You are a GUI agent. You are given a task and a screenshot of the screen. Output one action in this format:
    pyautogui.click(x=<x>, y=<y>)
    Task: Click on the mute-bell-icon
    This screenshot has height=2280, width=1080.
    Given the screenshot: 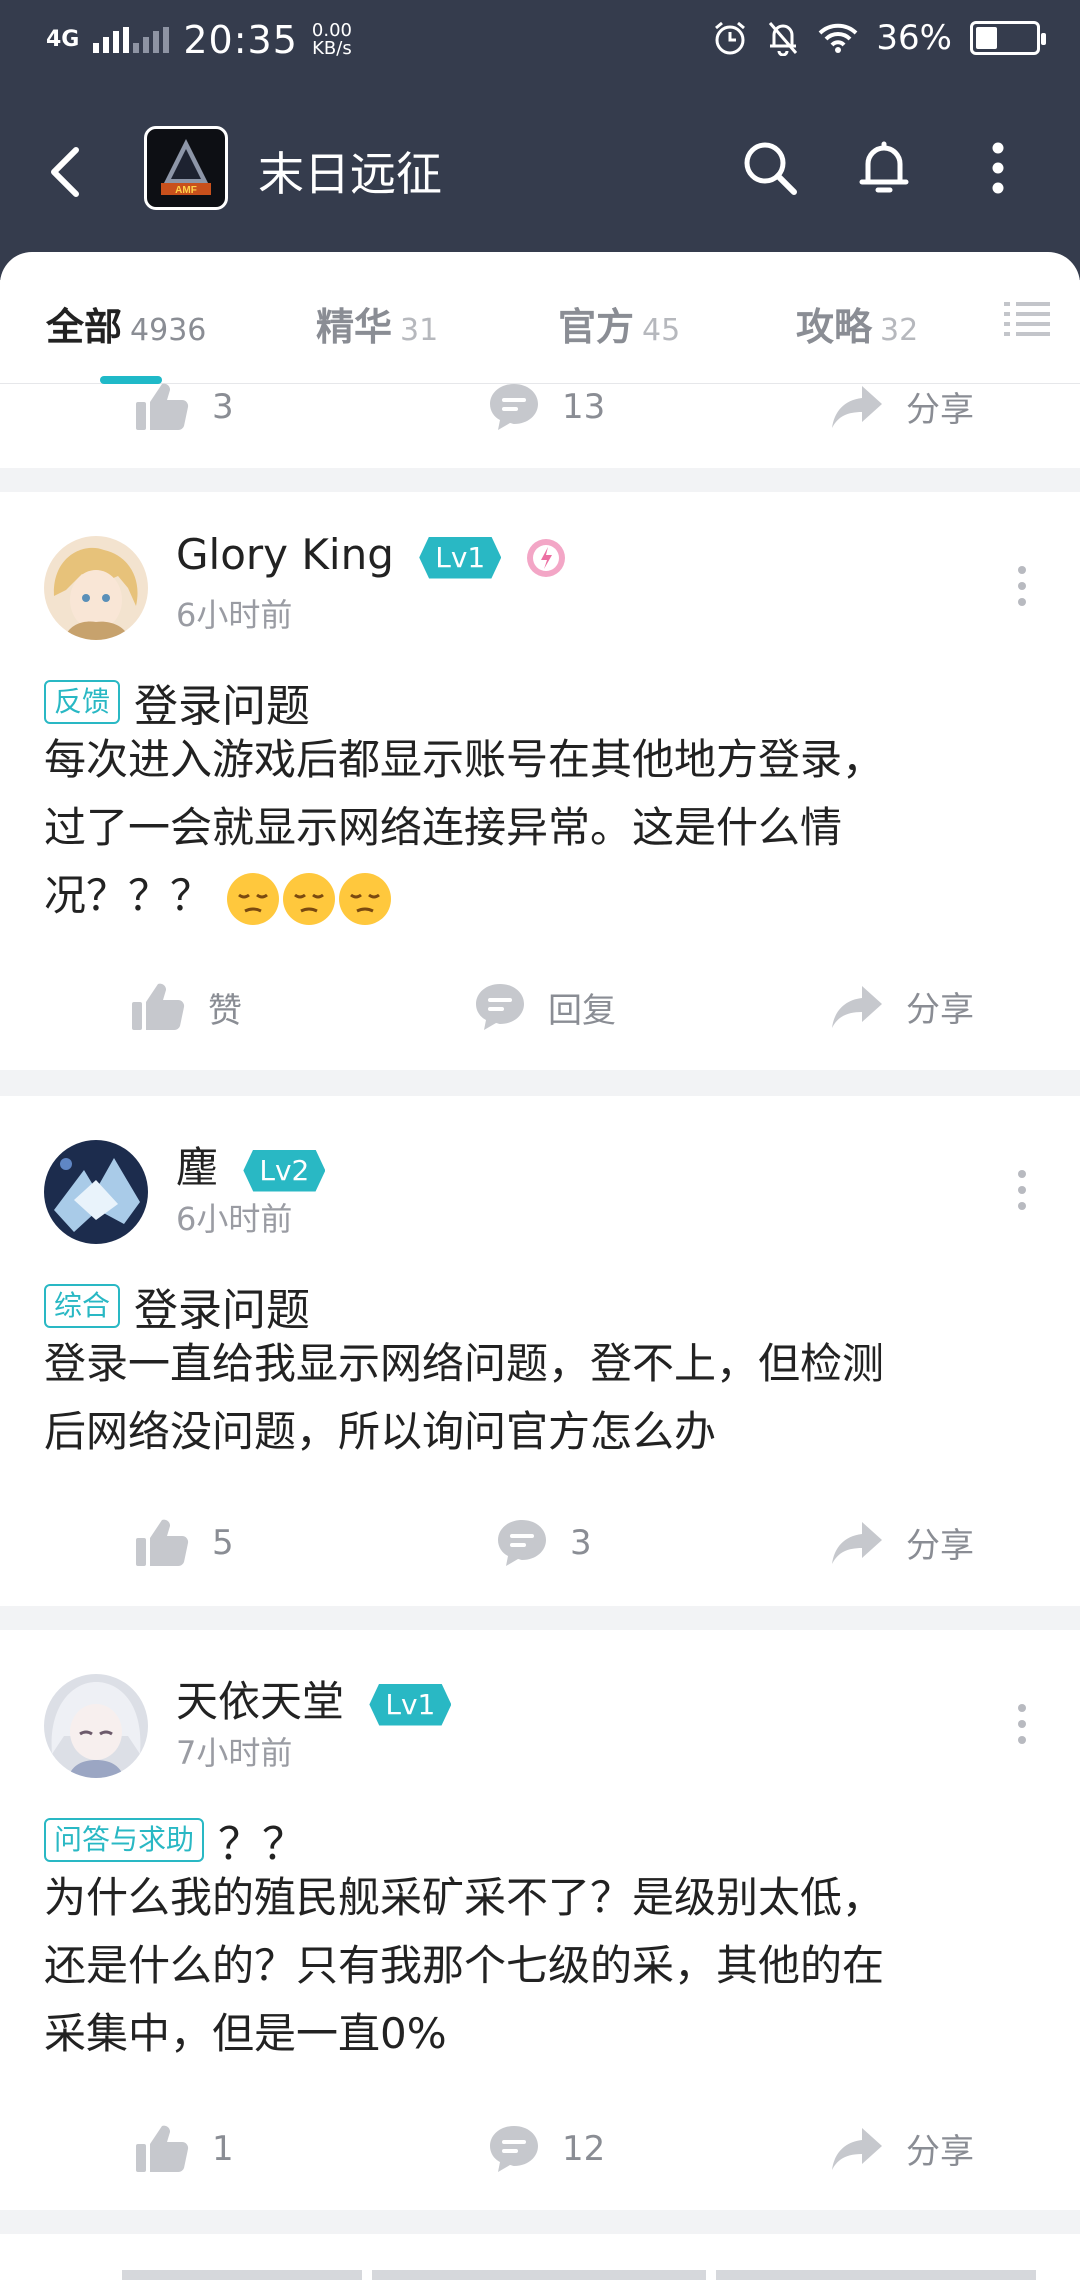 What is the action you would take?
    pyautogui.click(x=783, y=39)
    